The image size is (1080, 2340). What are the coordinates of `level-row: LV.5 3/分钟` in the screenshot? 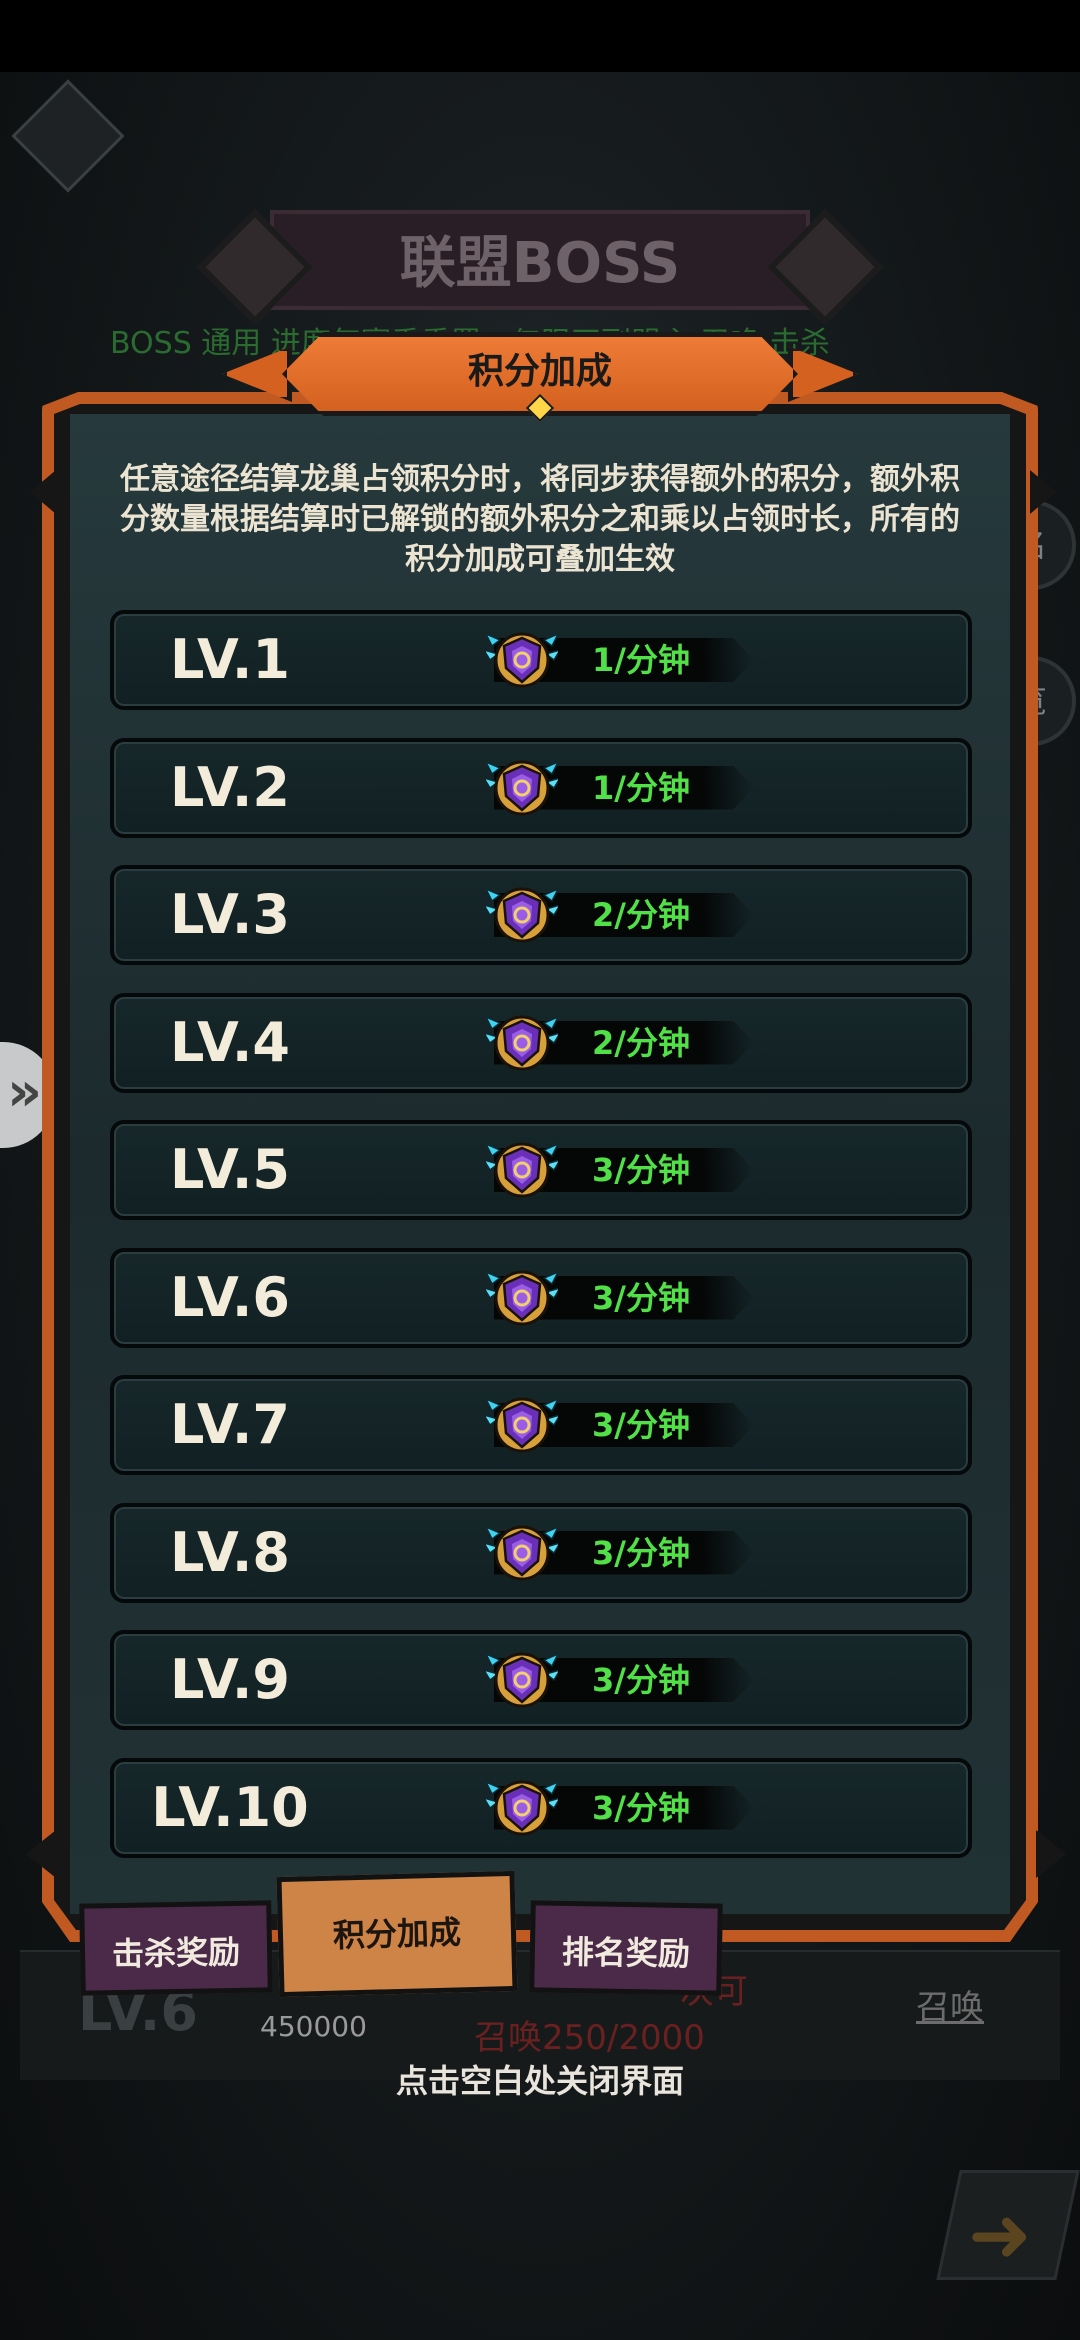 It's located at (541, 1170).